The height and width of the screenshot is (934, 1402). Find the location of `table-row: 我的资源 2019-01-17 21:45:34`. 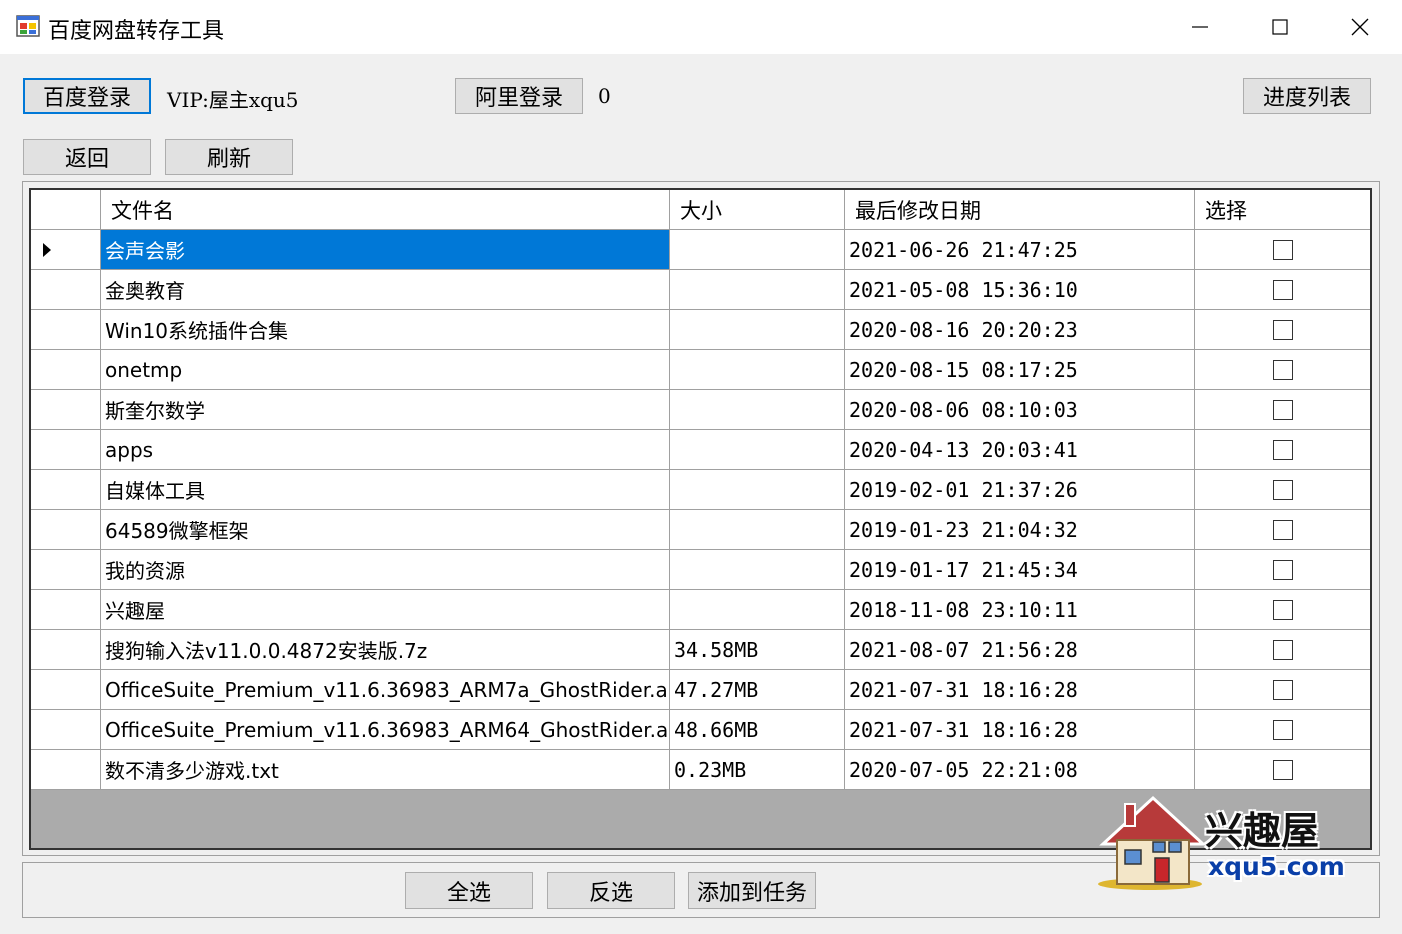

table-row: 我的资源 2019-01-17 21:45:34 is located at coordinates (700, 570).